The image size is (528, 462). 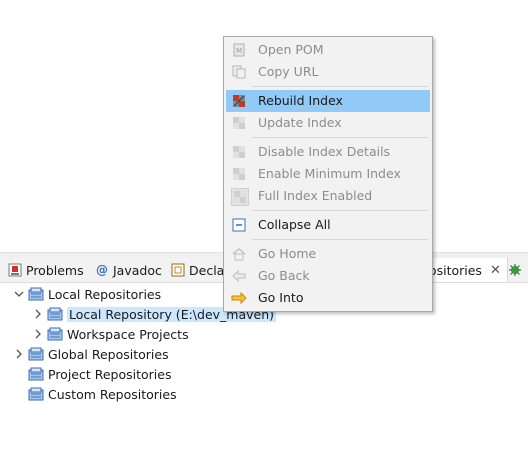 I want to click on menu-item-go-home: Go Home, so click(x=328, y=254).